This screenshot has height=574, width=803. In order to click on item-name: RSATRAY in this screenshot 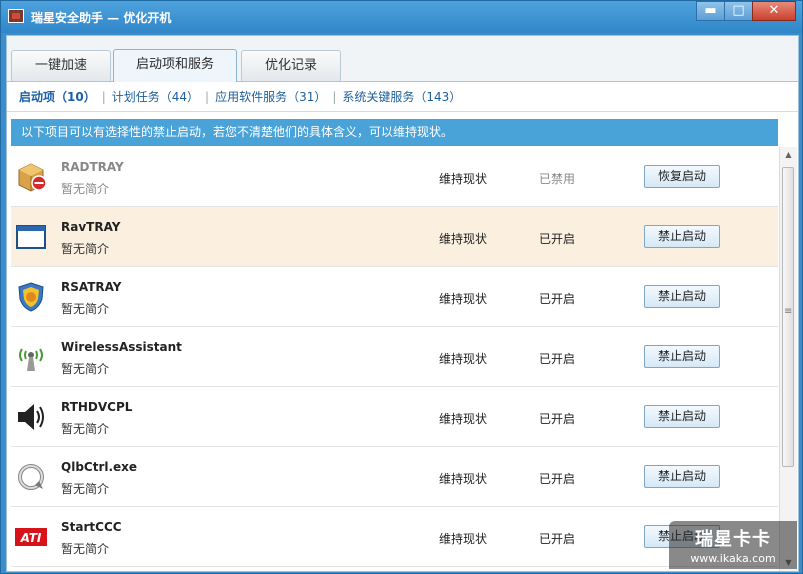, I will do `click(91, 287)`.